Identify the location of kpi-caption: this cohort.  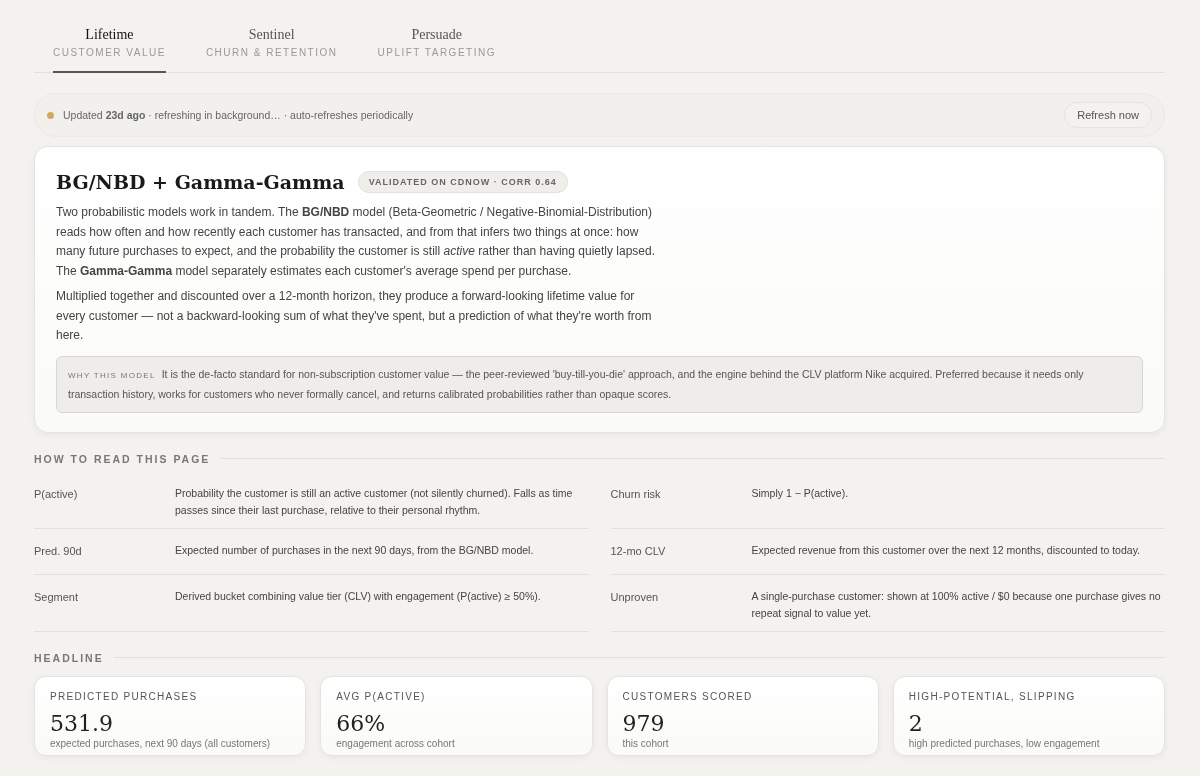
(646, 743).